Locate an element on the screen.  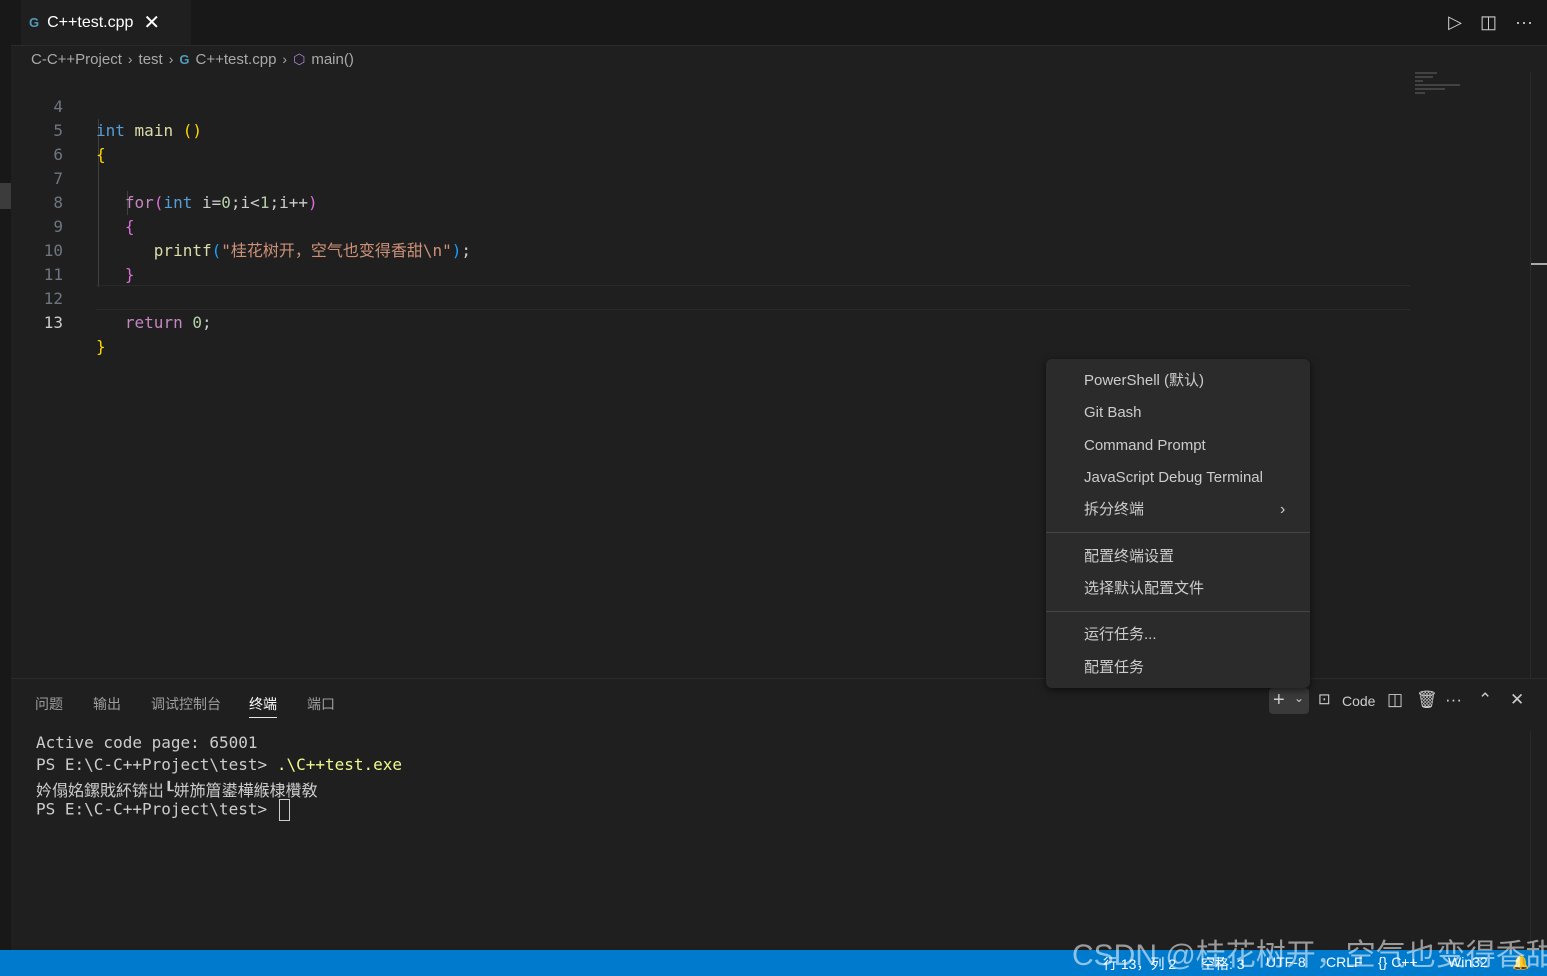
activity-bar is located at coordinates (5, 475).